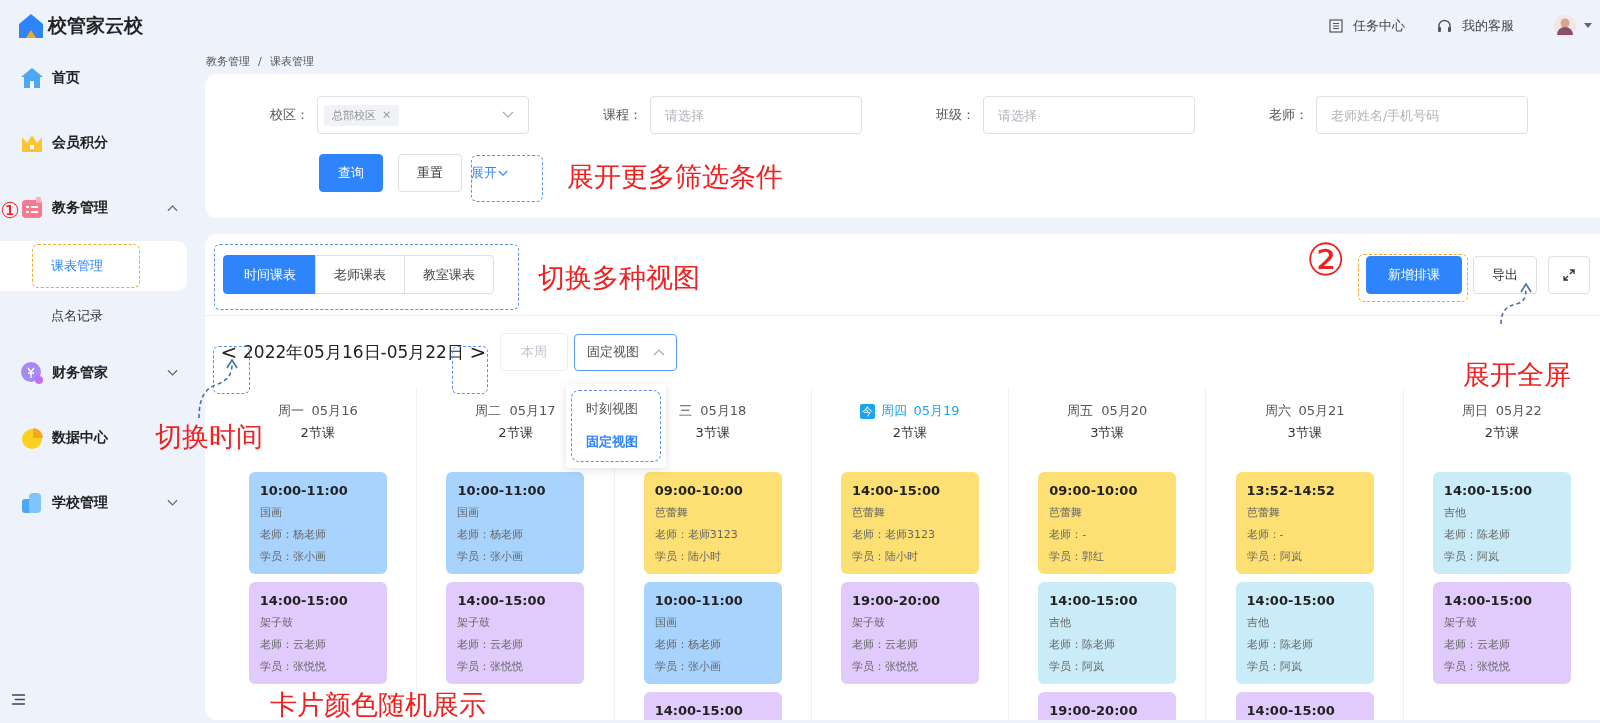 The height and width of the screenshot is (723, 1600). Describe the element at coordinates (93, 316) in the screenshot. I see `sidebar-subitem: 点名记录` at that location.